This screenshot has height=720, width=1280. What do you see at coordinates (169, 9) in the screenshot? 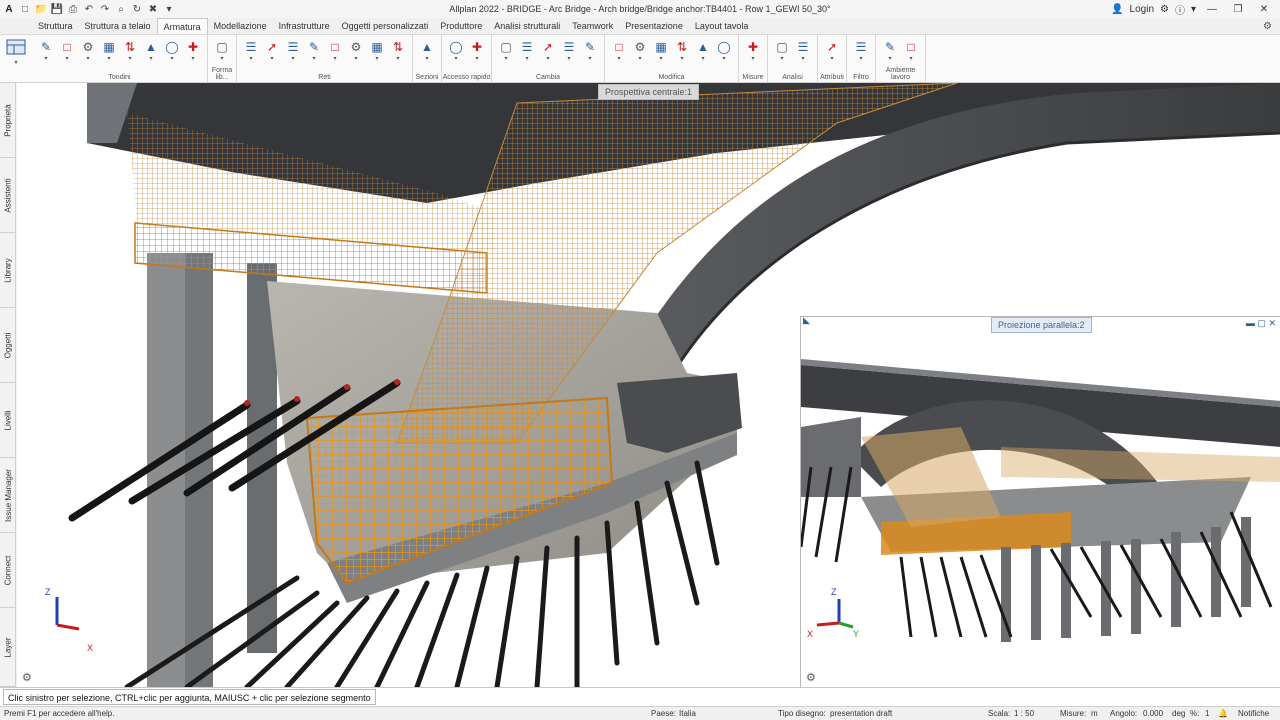
I see `customize-dropdown-icon: ▾` at bounding box center [169, 9].